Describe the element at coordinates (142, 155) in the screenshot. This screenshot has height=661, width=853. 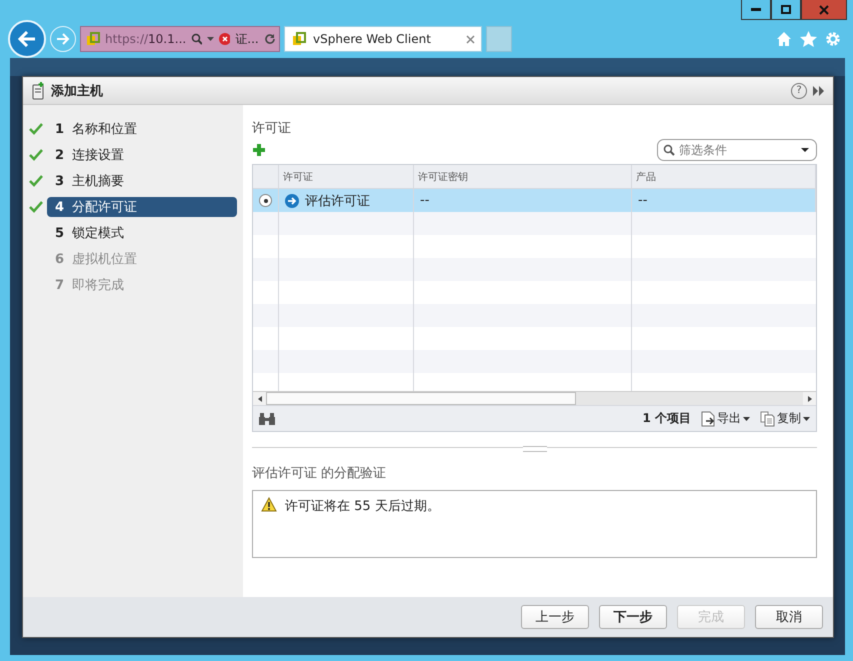
I see `wizard-step: 2 连接设置` at that location.